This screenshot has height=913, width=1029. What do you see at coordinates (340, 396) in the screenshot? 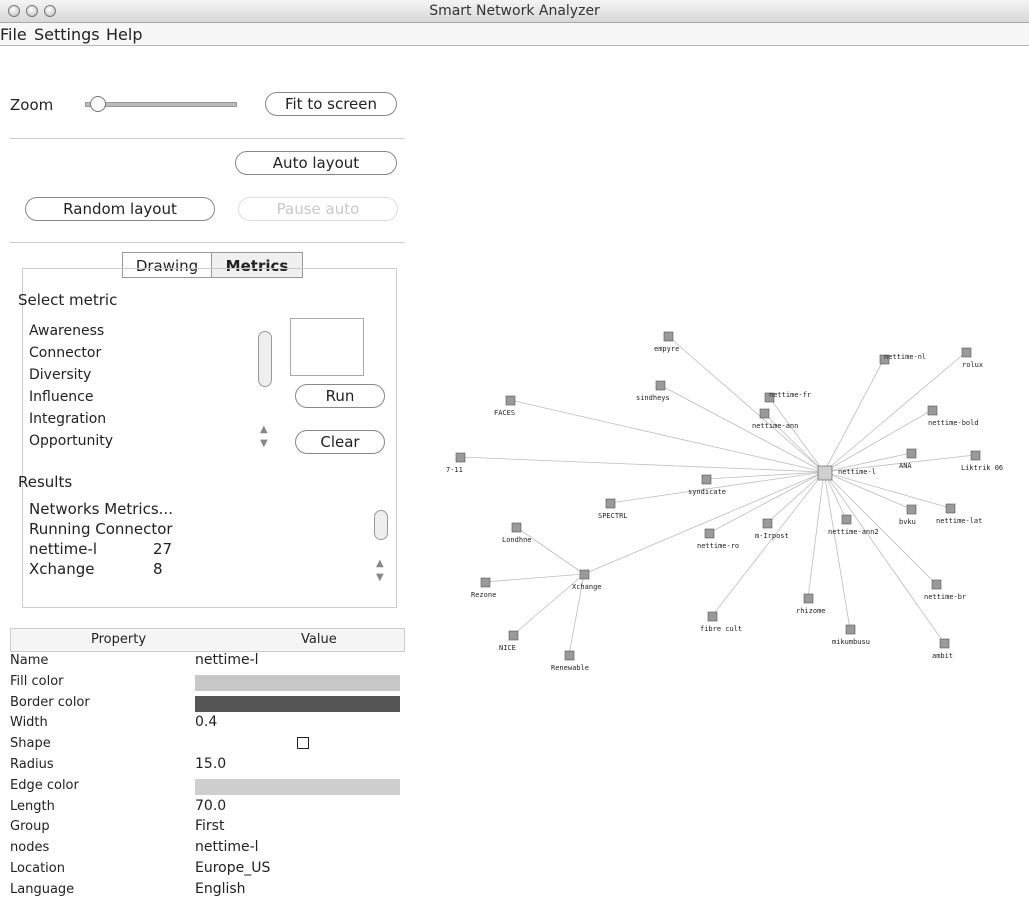
I see `run-button: Run` at bounding box center [340, 396].